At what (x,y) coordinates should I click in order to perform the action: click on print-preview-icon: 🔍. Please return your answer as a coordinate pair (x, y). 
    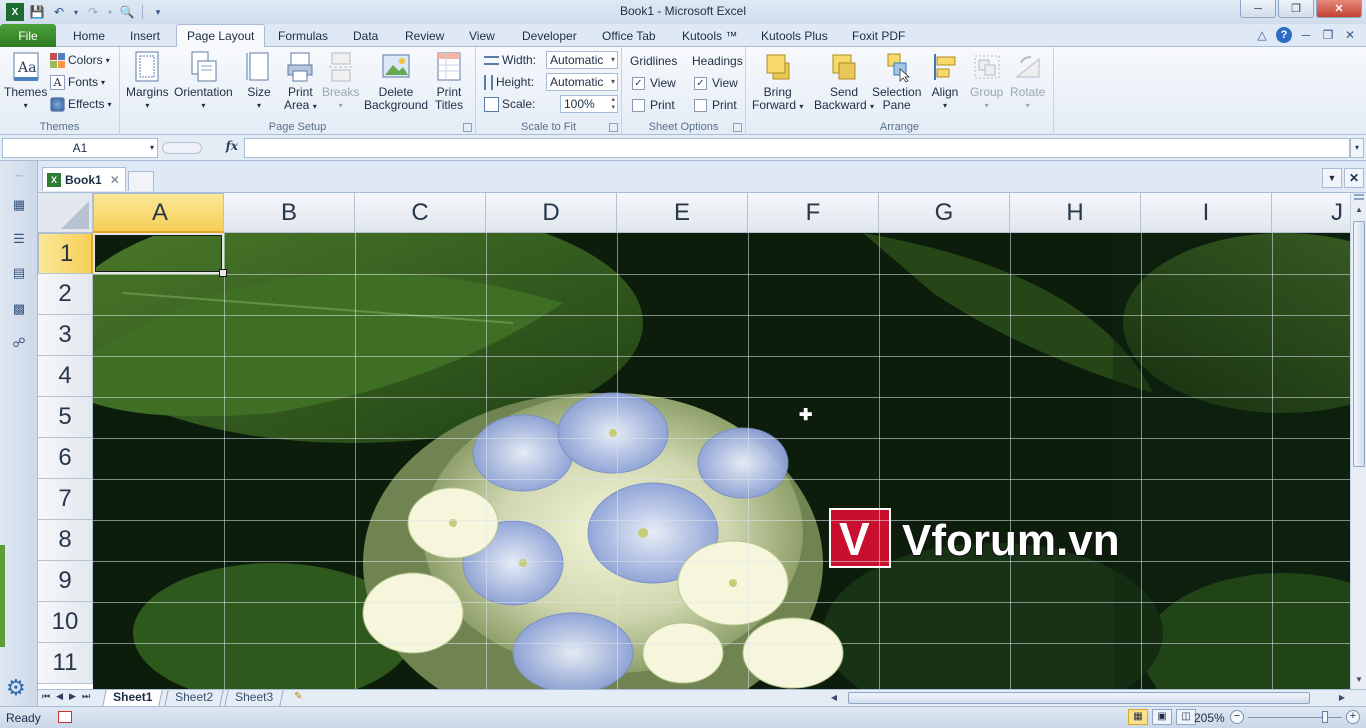
    Looking at the image, I should click on (127, 12).